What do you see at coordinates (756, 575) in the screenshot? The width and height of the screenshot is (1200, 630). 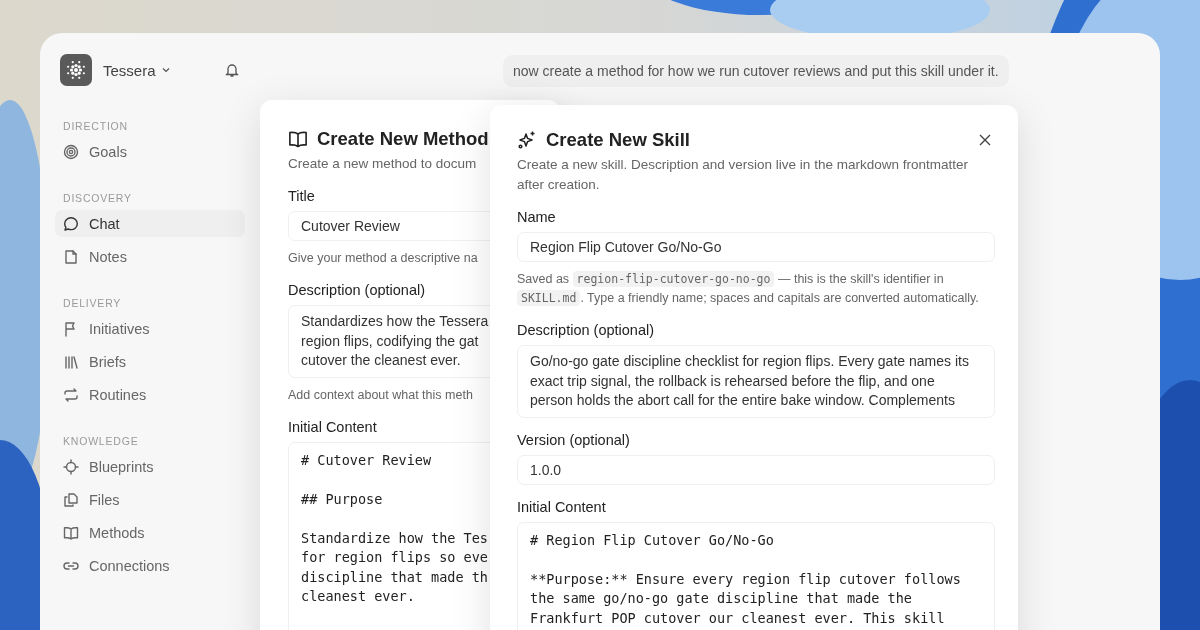 I see `content-editor: # Region Flip Cutover Go/No-Go **Purpose:** Ensure every region flip cutover follows the same go/no-go gate discipline that made the Frankfurt POP cutover our cleanest ever. This skill` at bounding box center [756, 575].